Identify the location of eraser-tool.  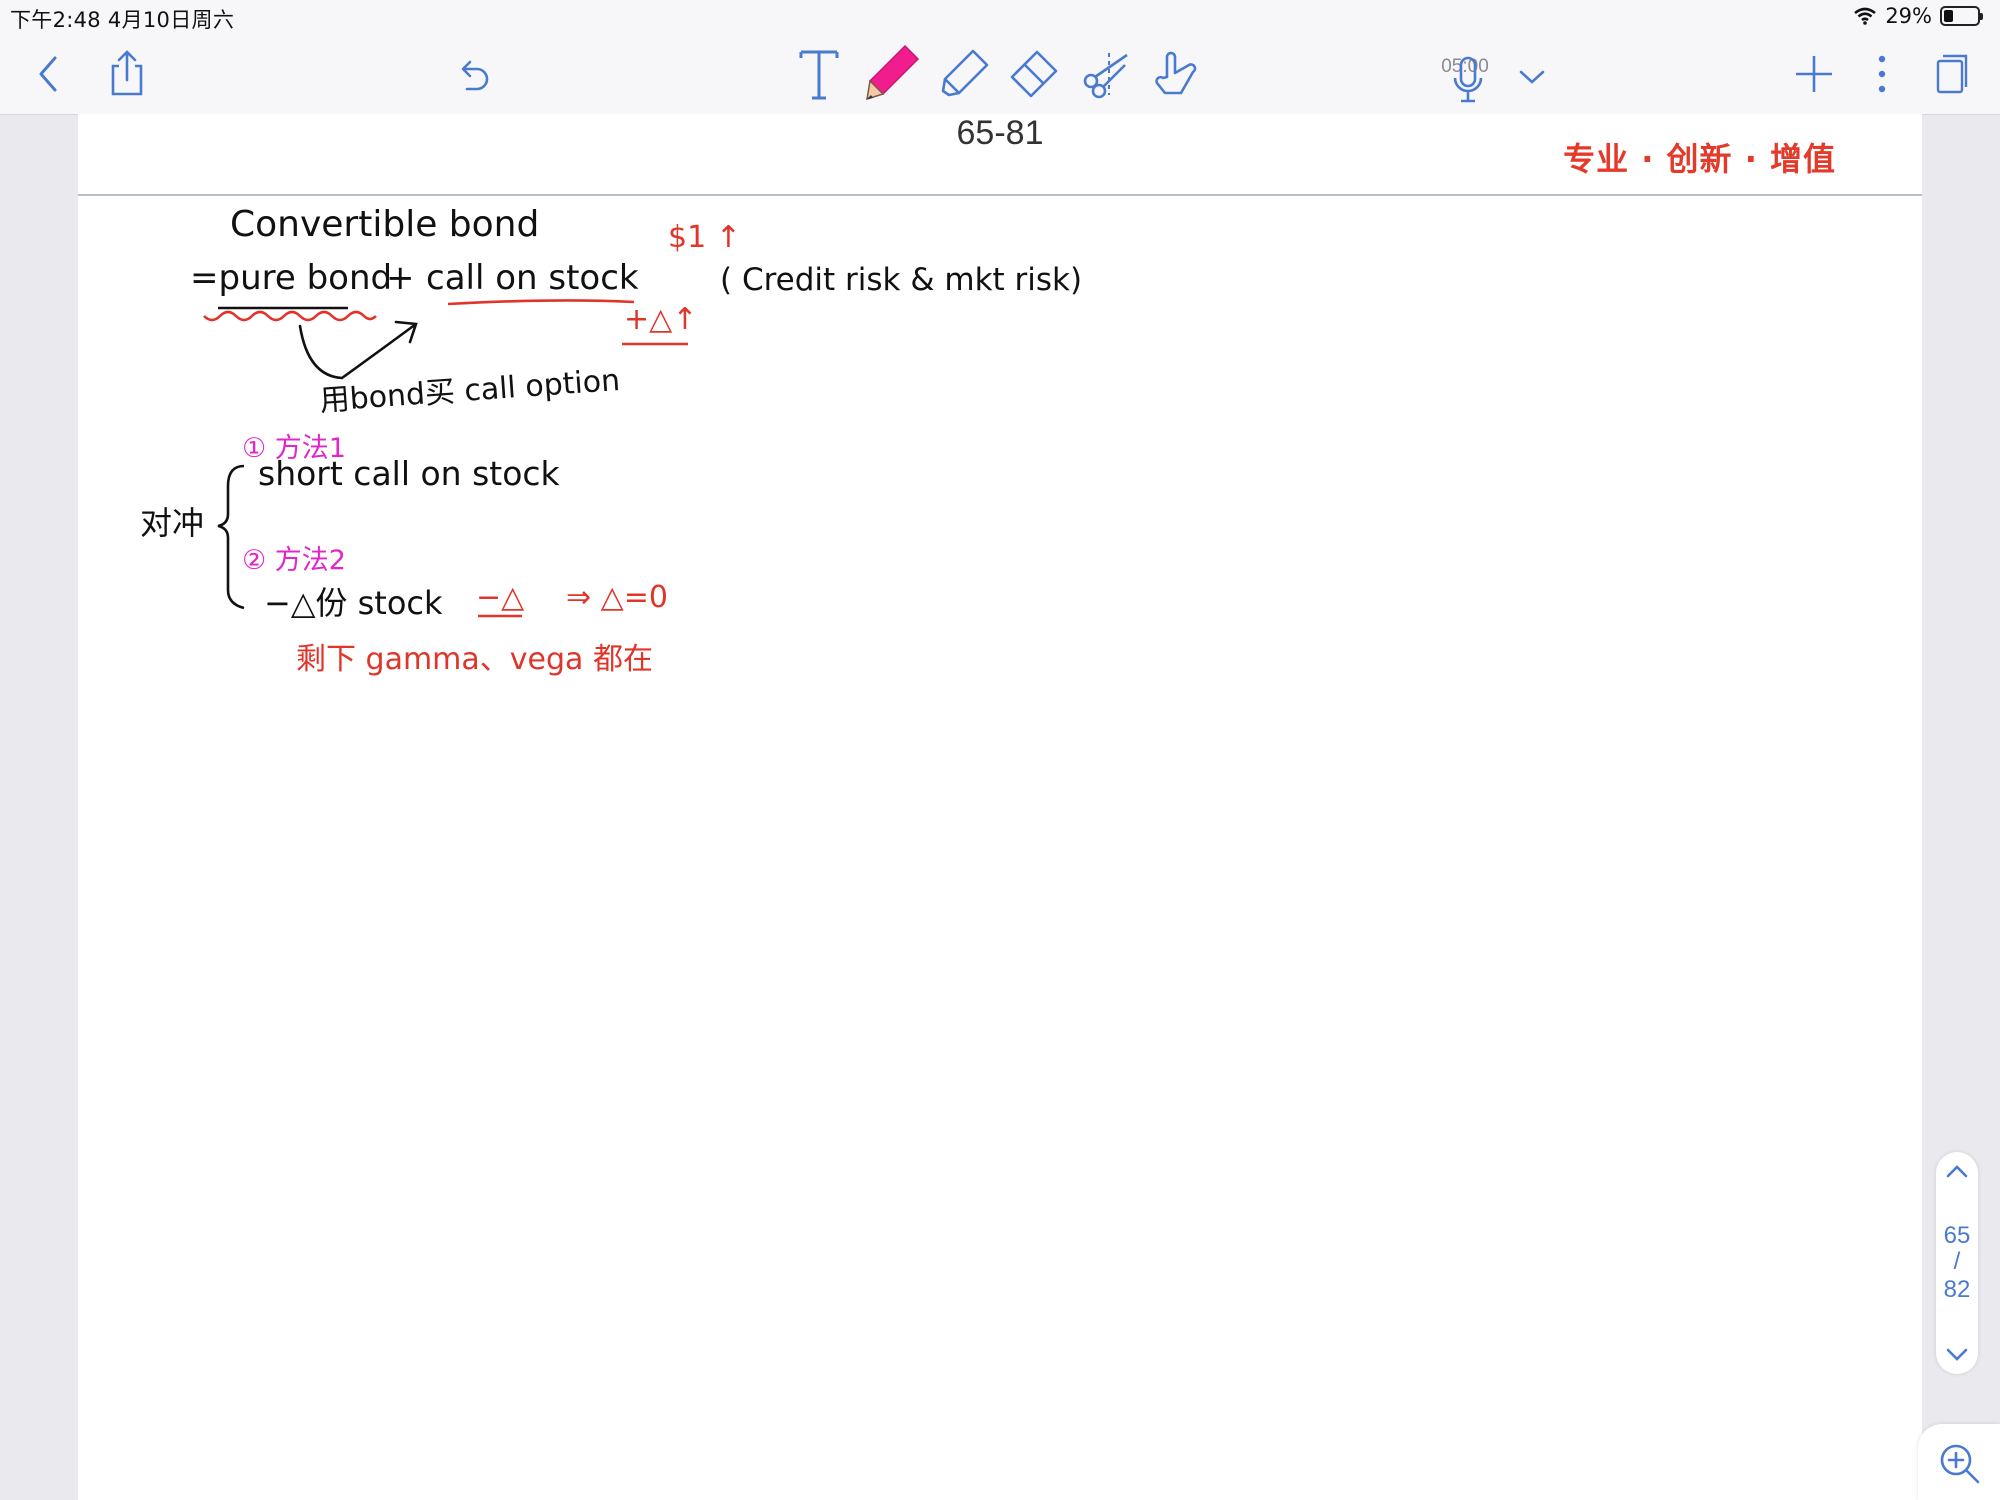
(1034, 74).